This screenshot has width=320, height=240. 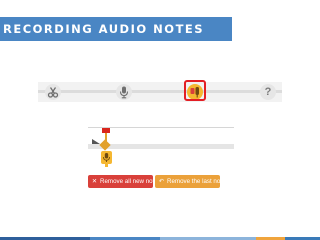 I want to click on toolbar-track, so click(x=160, y=91).